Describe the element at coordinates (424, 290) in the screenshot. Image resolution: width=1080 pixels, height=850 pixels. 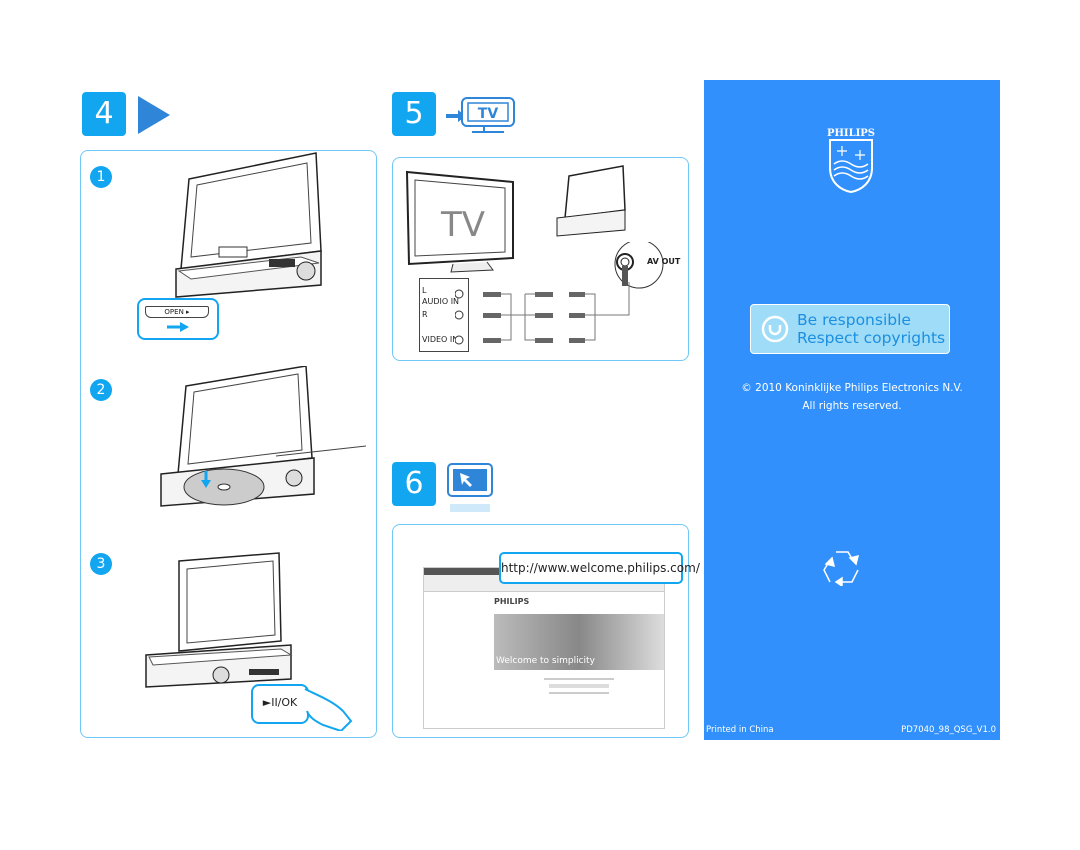
I see `jack-label-l: L` at that location.